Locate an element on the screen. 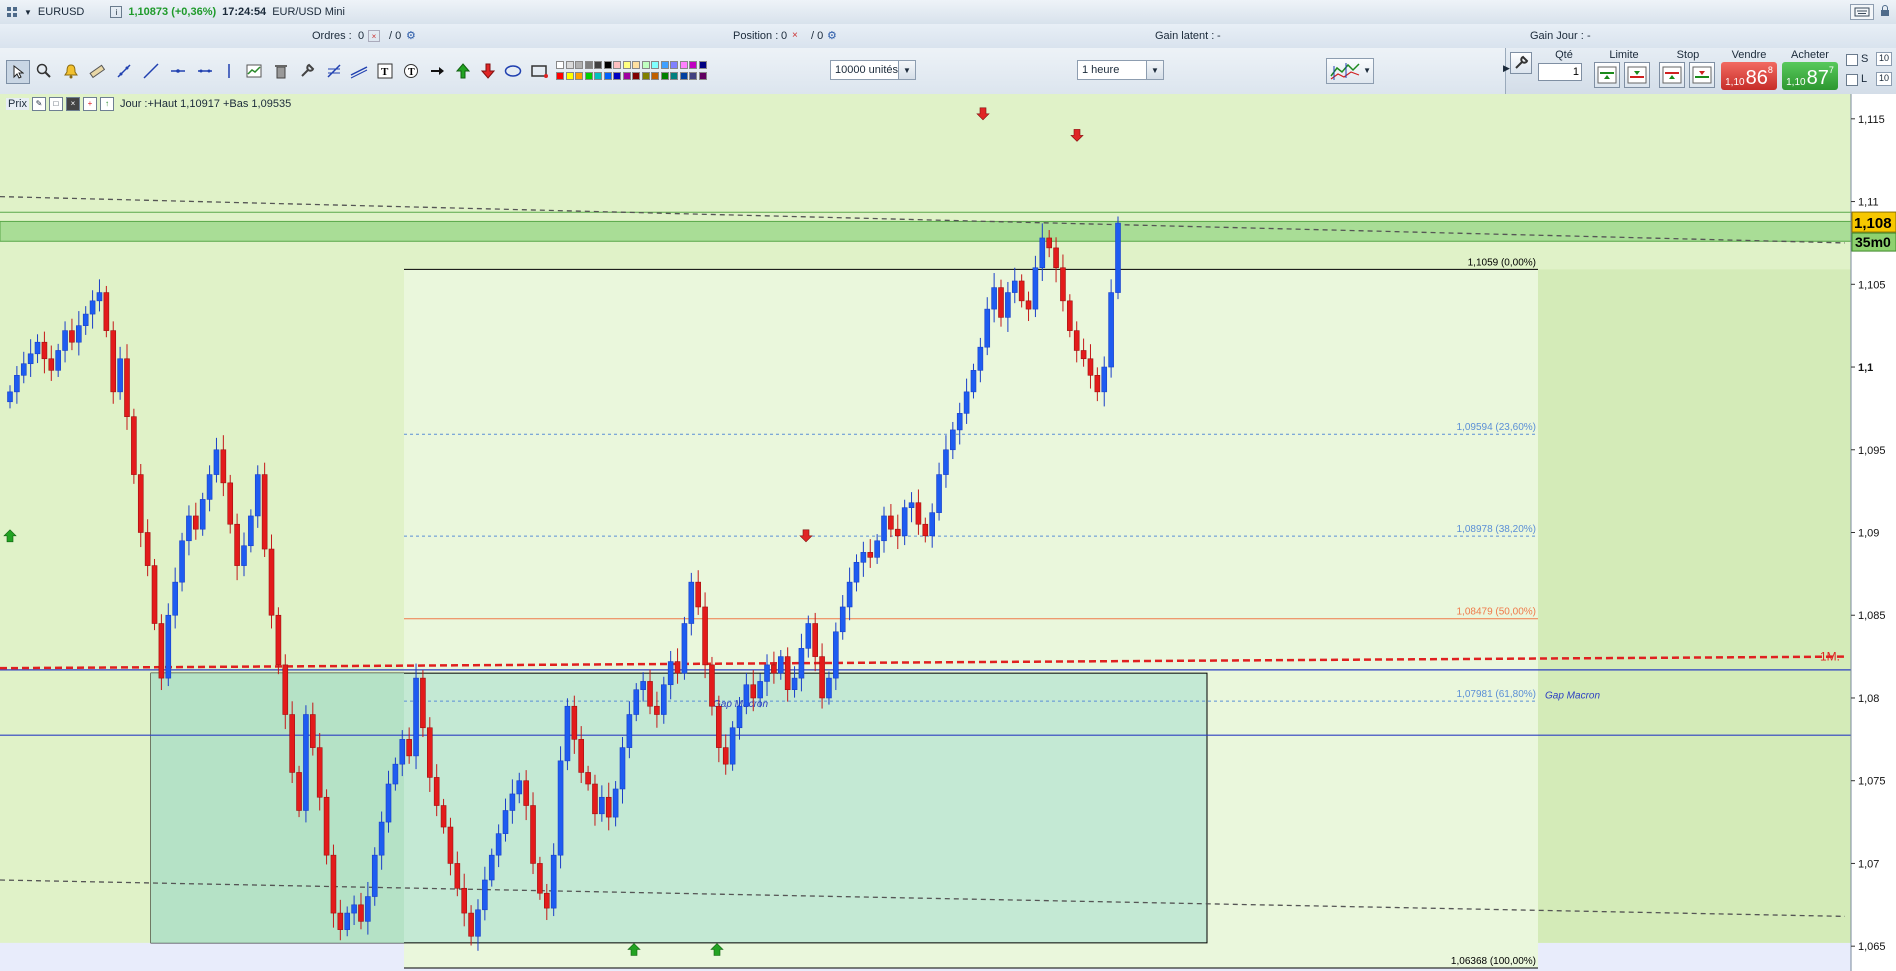  color-palette is located at coordinates (633, 71).